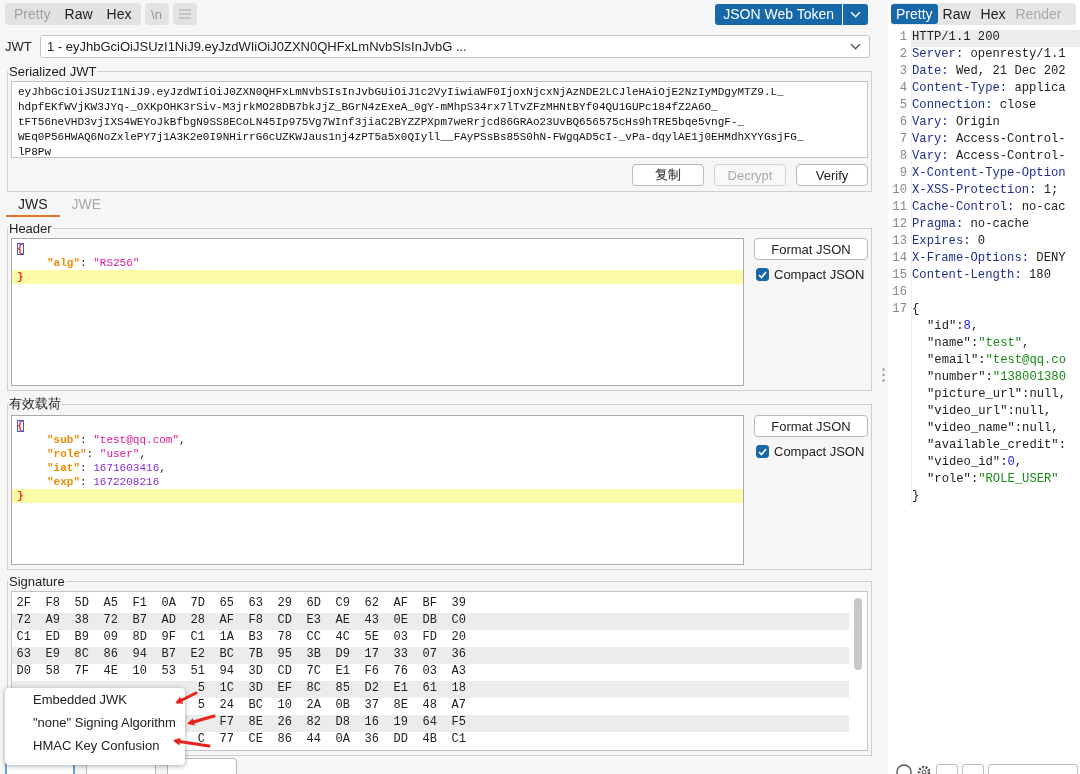 This screenshot has width=1080, height=774. Describe the element at coordinates (241, 603) in the screenshot. I see `hex-row: 2F F8 5D A5 F1 0A 7D 65 63 29 6D C9 62 AF BF 39` at that location.